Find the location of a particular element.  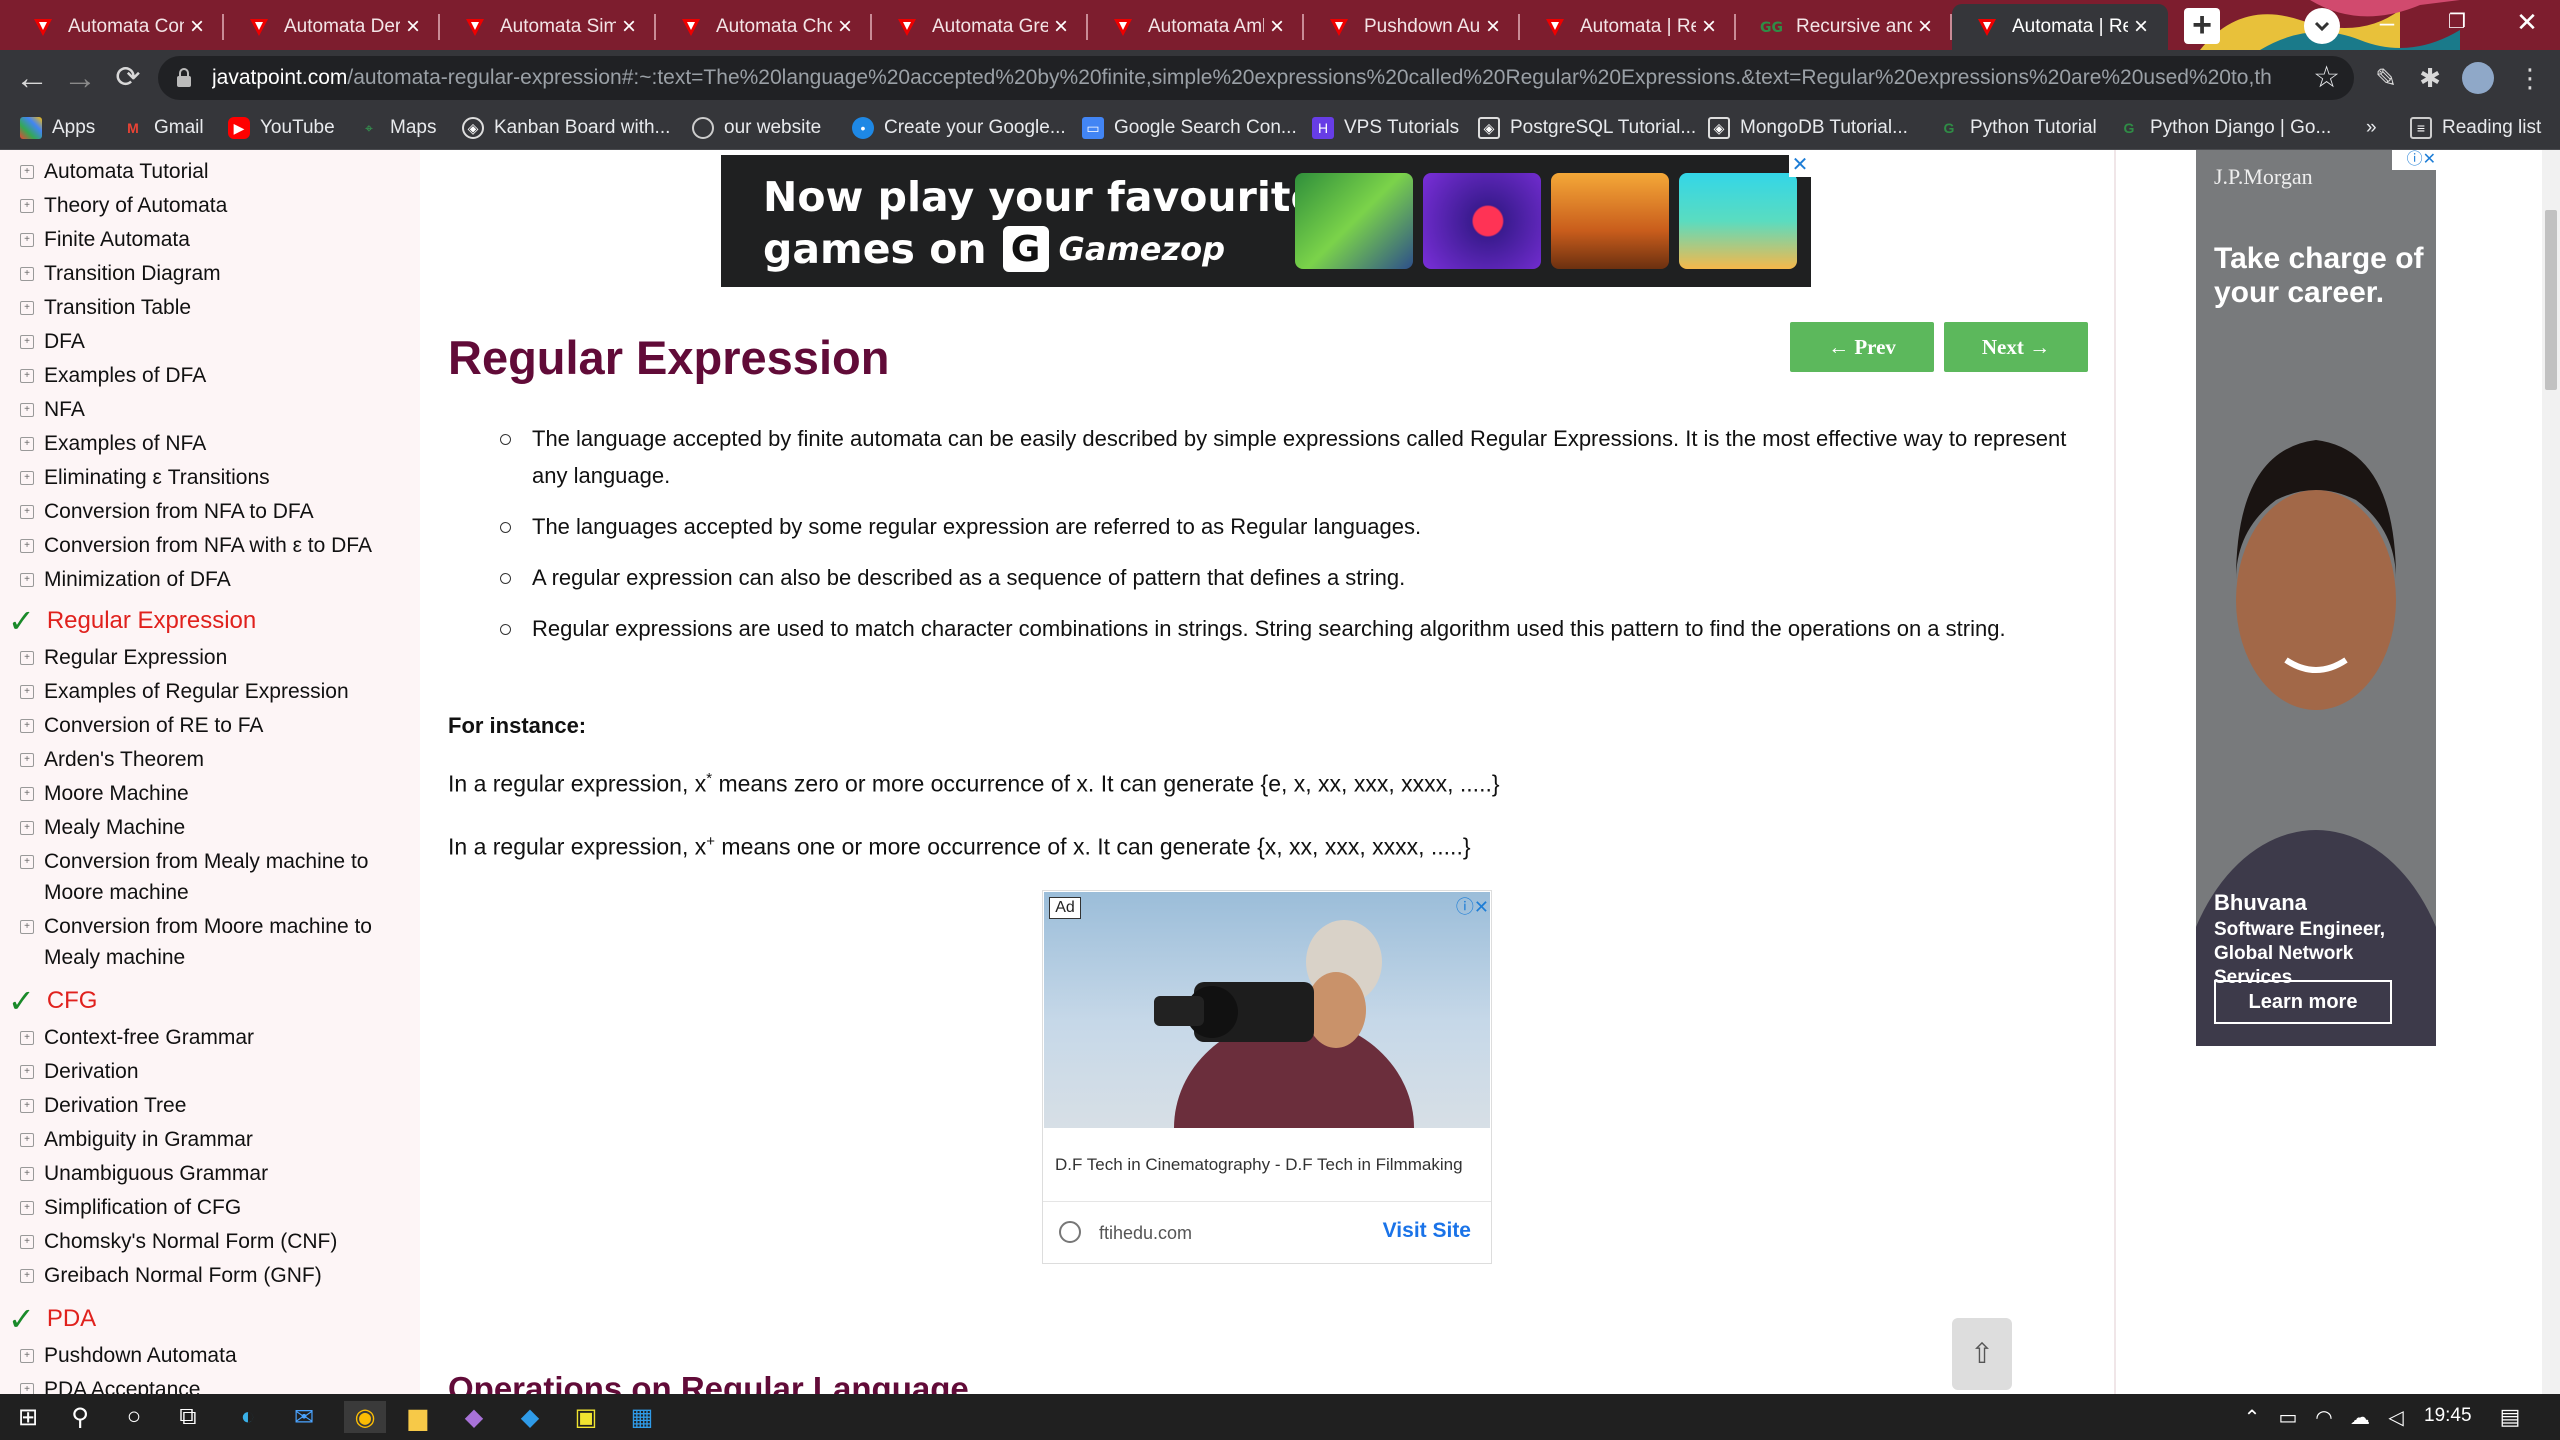

sidebar-item: + Examples of NFA is located at coordinates (212, 443).